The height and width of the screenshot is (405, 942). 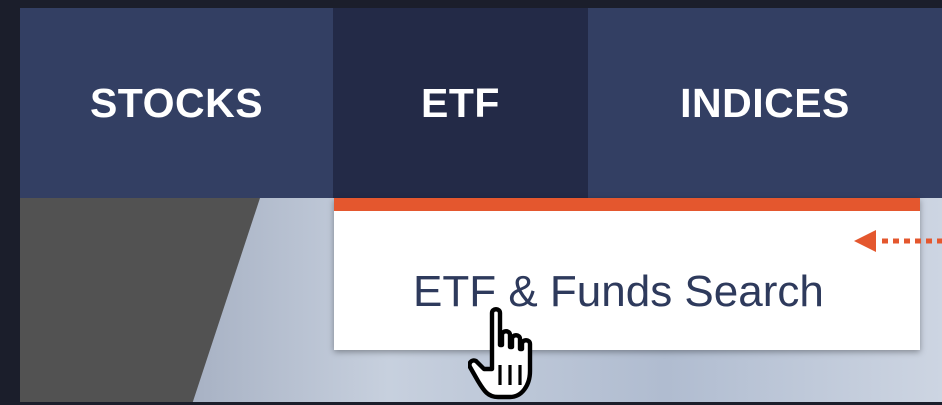 What do you see at coordinates (898, 241) in the screenshot?
I see `dotted-arrow-left-icon` at bounding box center [898, 241].